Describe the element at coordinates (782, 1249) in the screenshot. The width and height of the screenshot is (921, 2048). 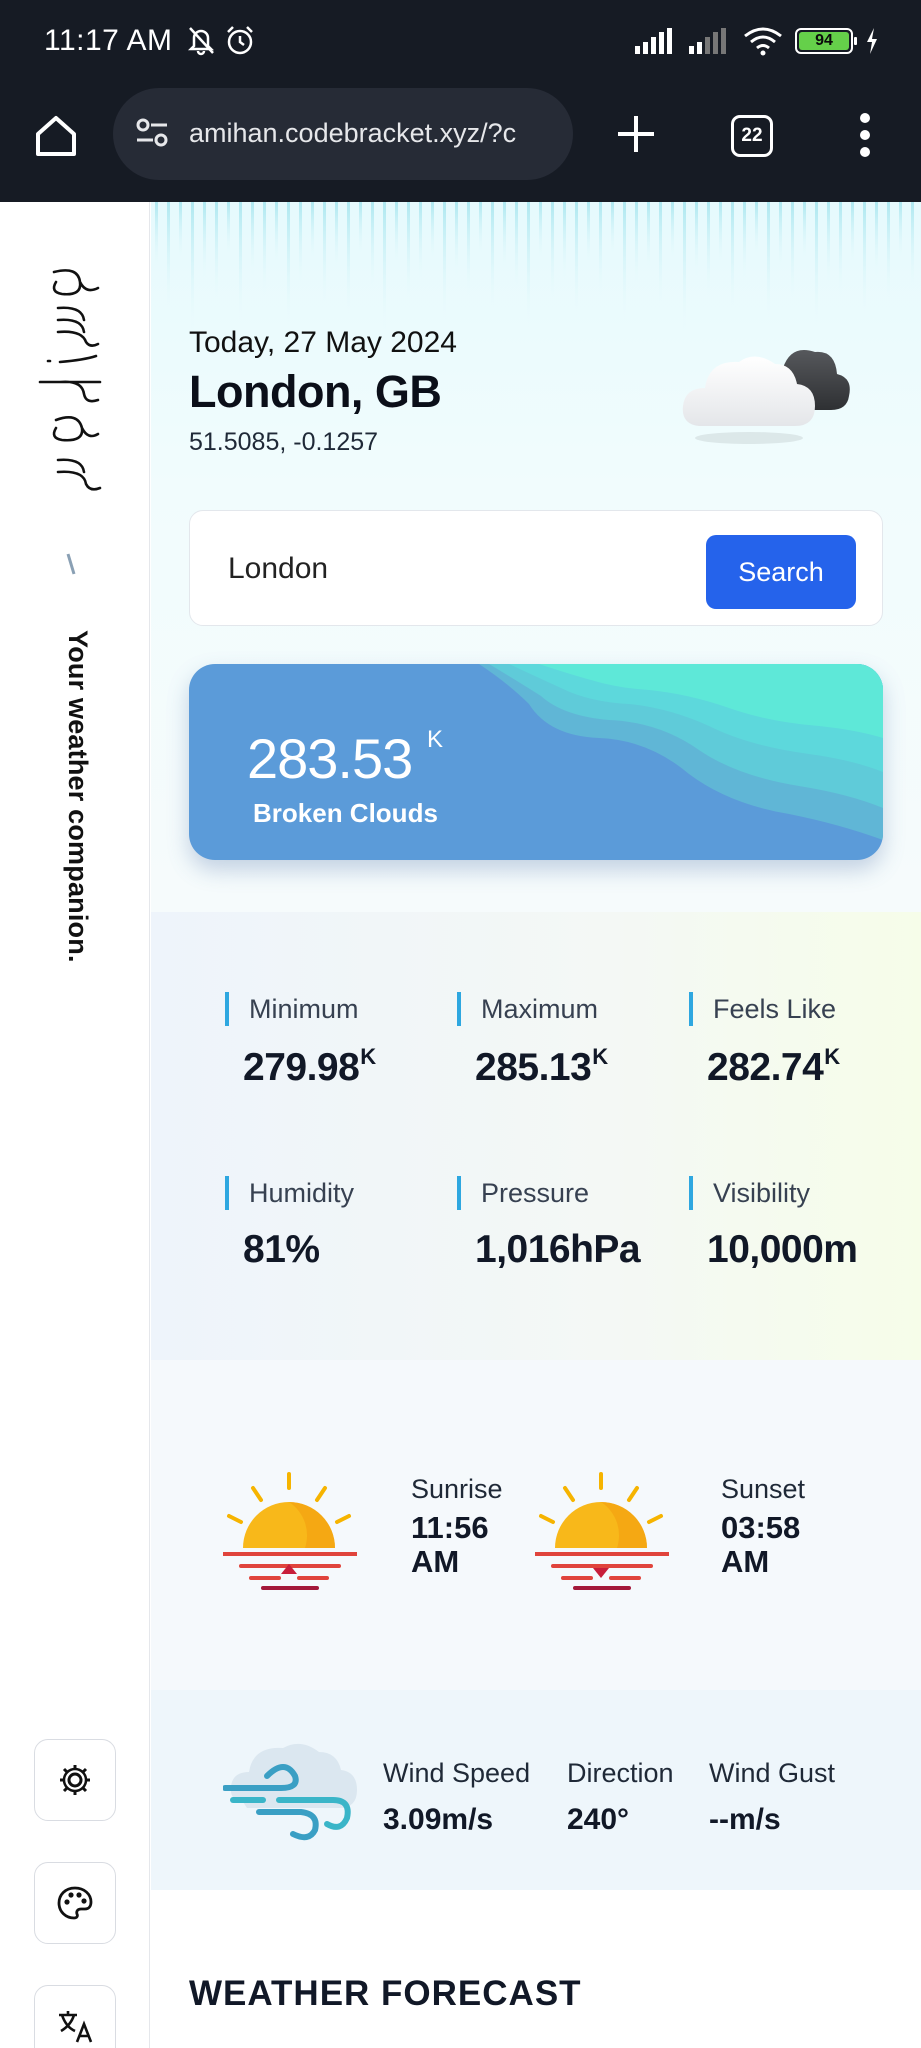
I see `stat-value: 10,000m` at that location.